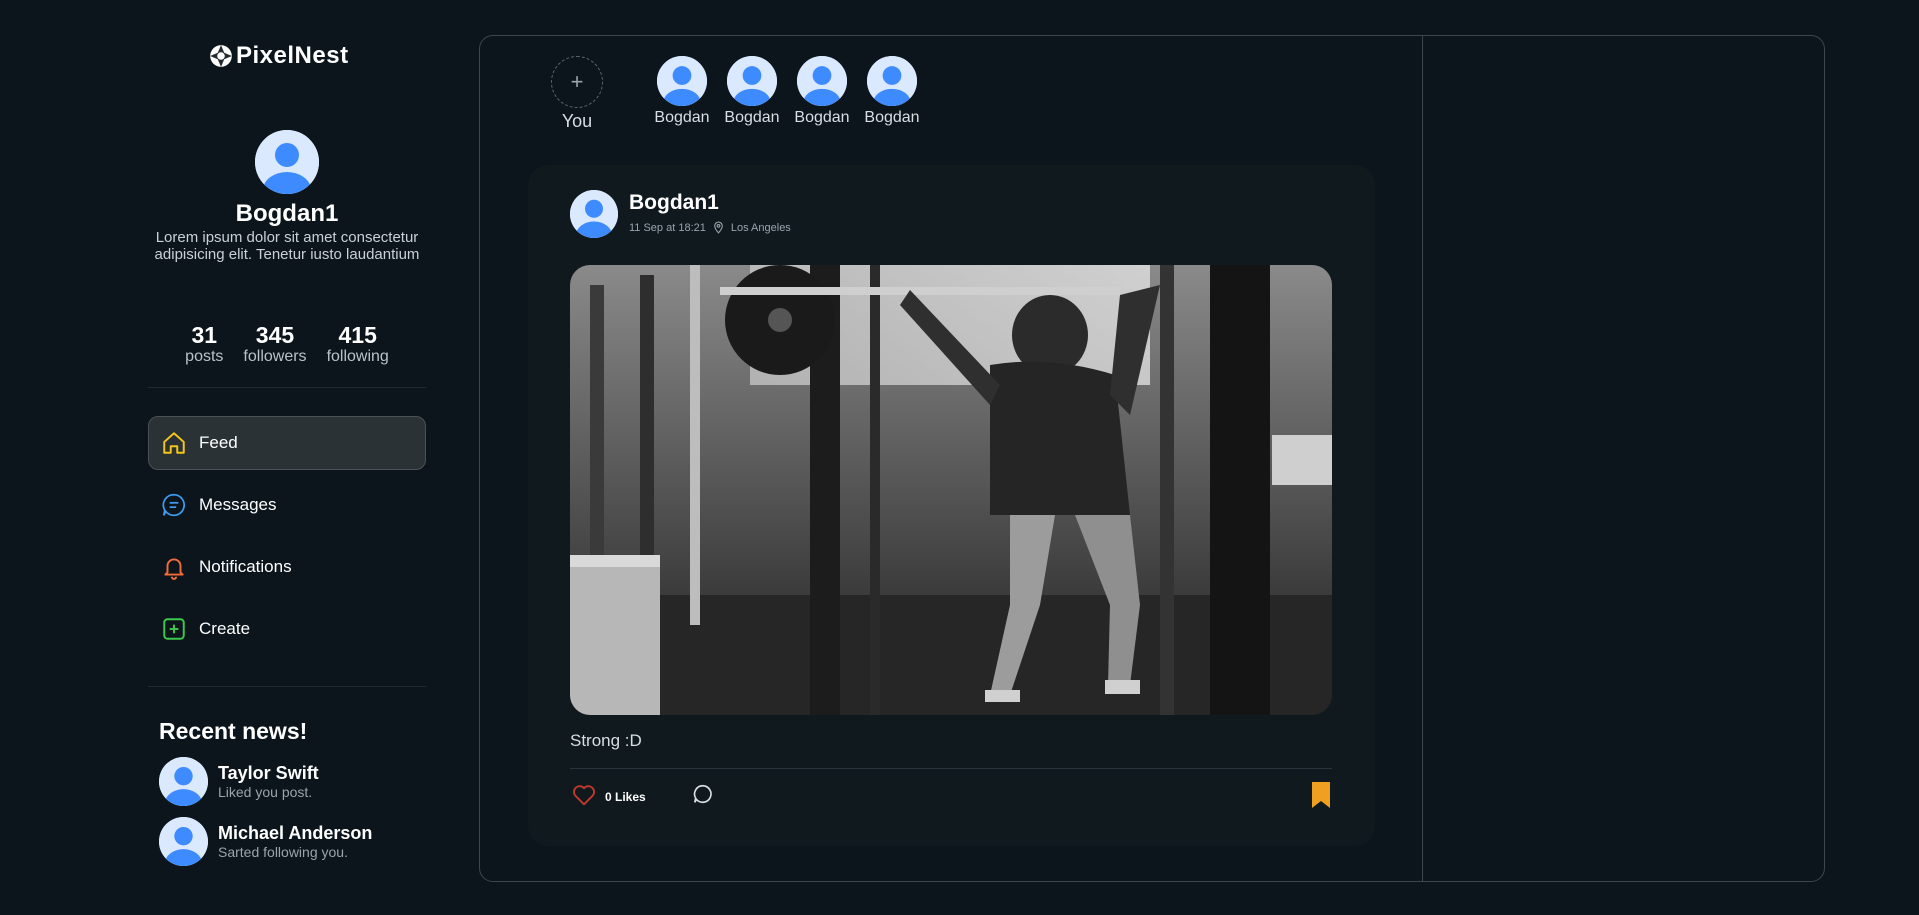 The image size is (1919, 915). What do you see at coordinates (606, 740) in the screenshot?
I see `post-caption: Strong :D` at bounding box center [606, 740].